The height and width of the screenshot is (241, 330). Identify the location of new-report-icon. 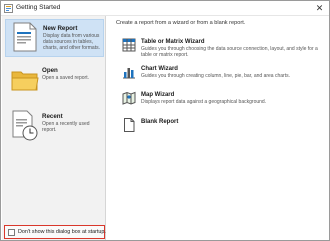
(25, 37).